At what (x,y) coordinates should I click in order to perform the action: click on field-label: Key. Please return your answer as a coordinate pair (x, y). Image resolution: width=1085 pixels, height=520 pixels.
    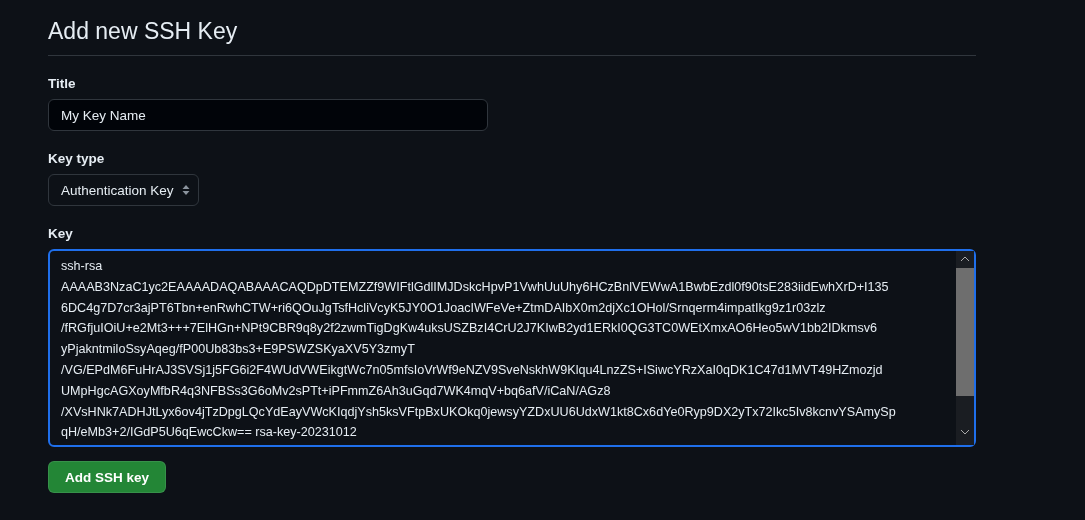
    Looking at the image, I should click on (61, 233).